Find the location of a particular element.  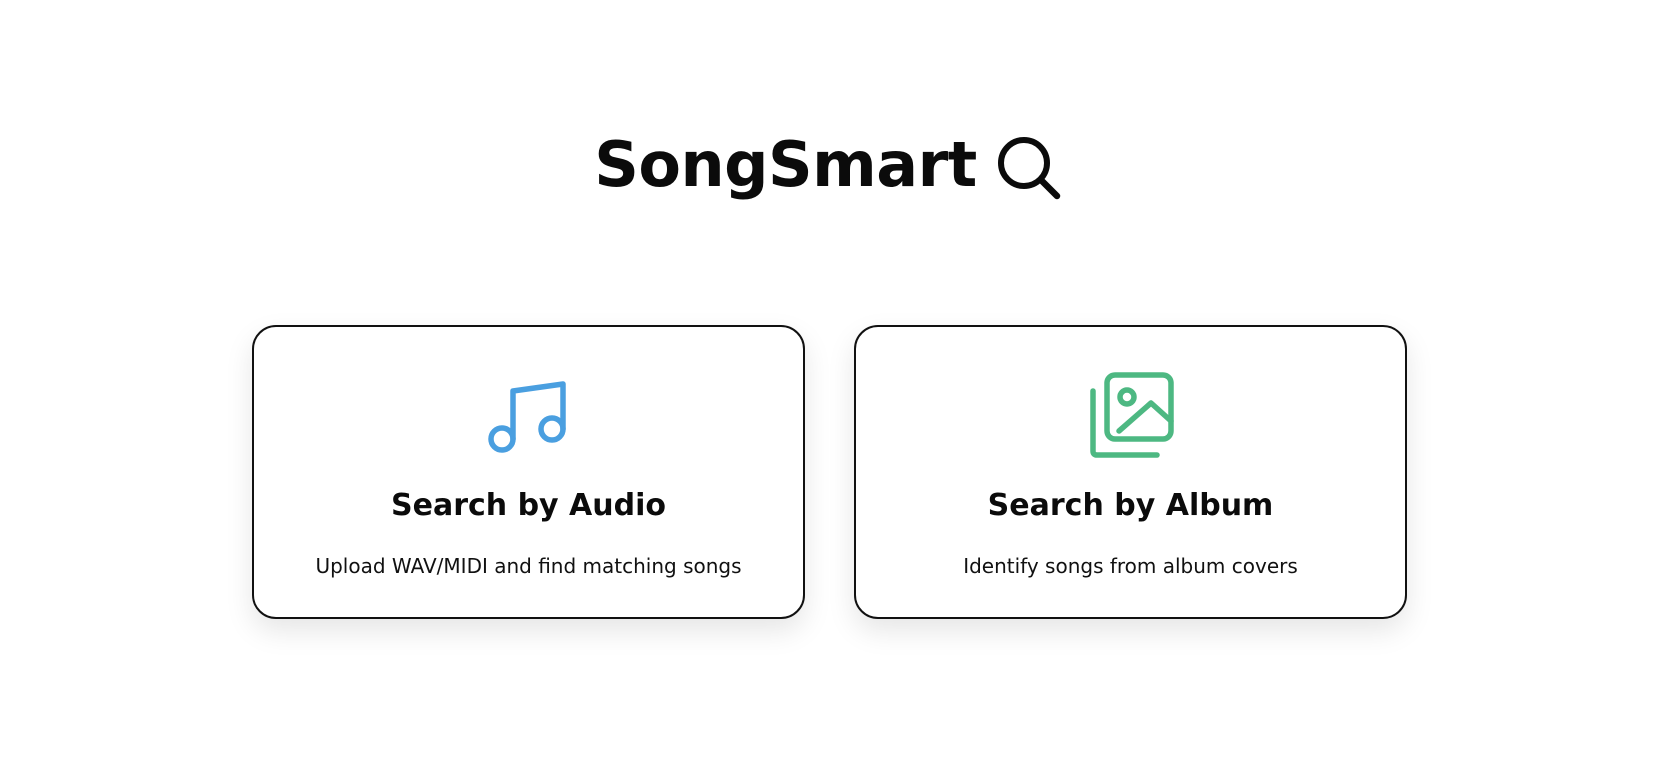

app-title: SongSmart is located at coordinates (785, 164).